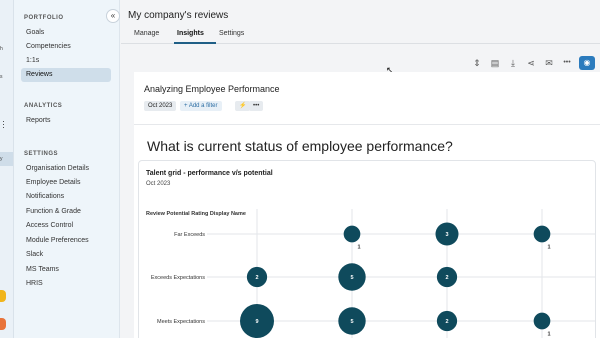 This screenshot has width=600, height=338. I want to click on sidebar-item-employee-details: Employee Details, so click(66, 183).